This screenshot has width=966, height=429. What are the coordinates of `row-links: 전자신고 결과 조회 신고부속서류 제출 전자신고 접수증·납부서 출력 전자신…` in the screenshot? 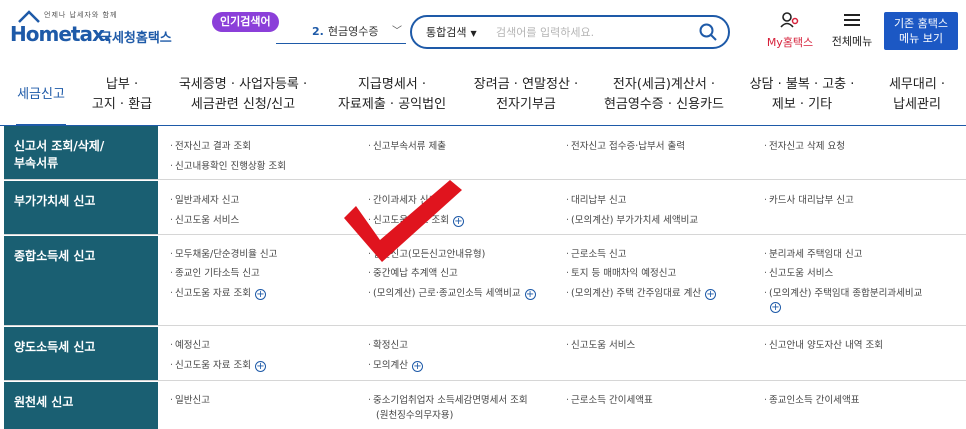 It's located at (562, 152).